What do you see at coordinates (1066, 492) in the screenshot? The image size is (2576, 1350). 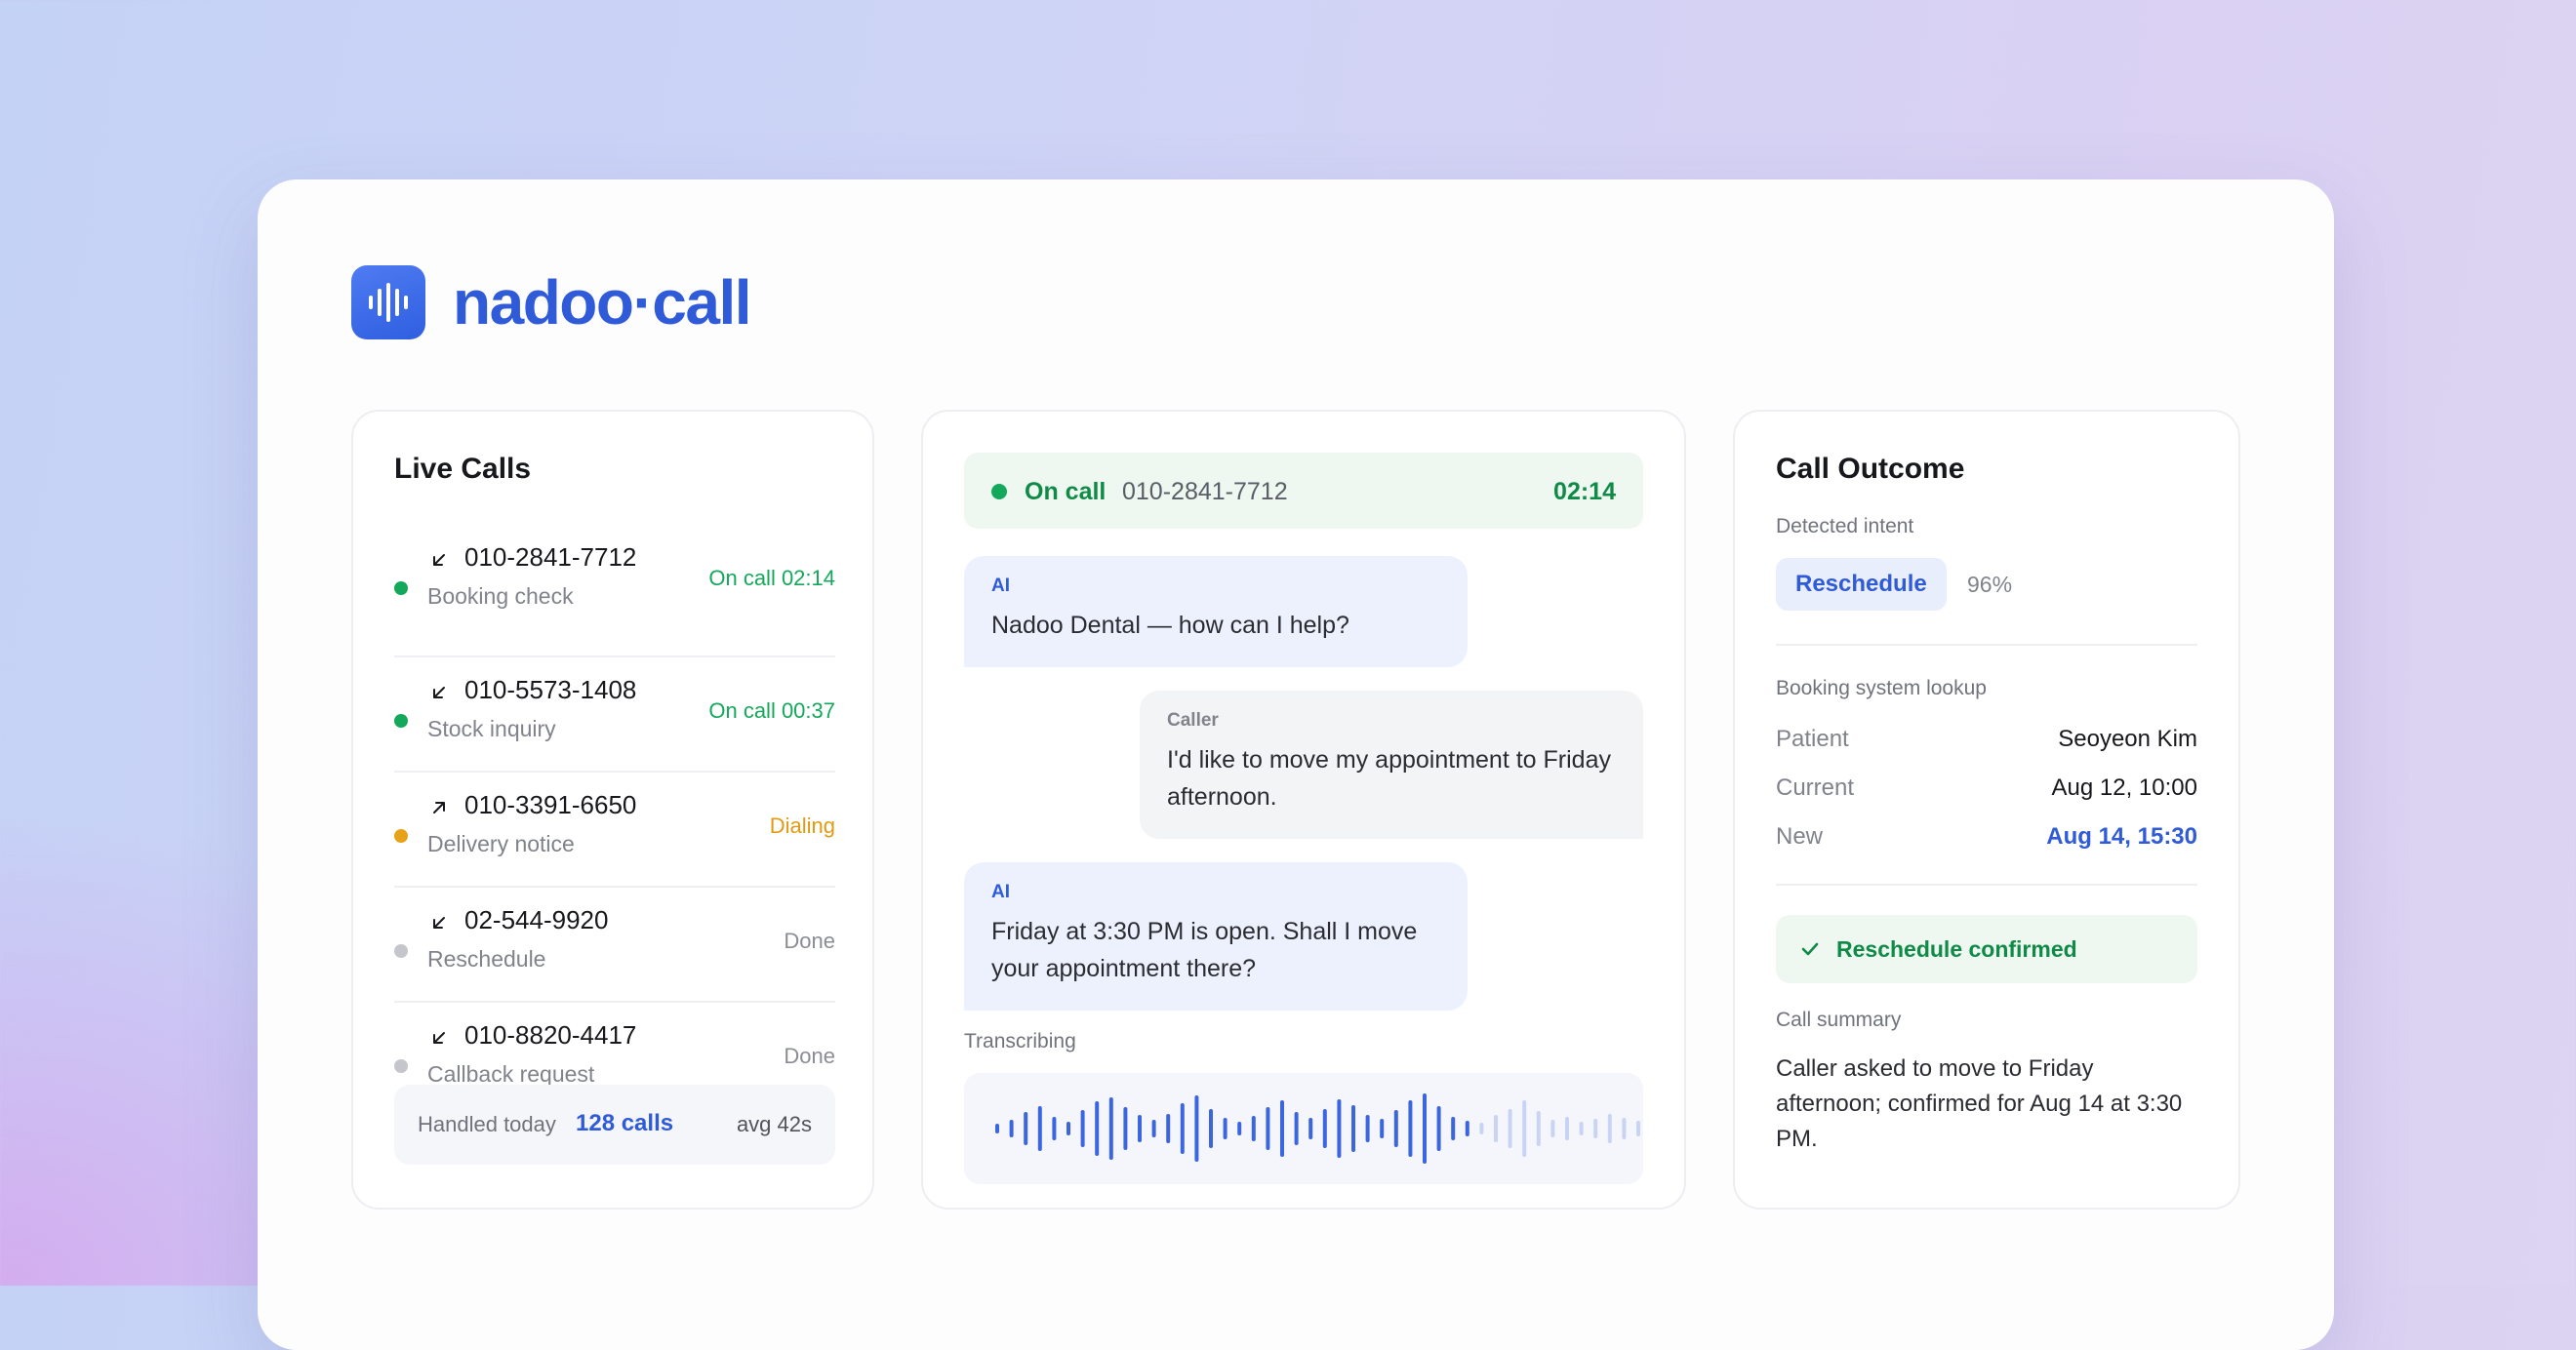 I see `call-state: On call` at bounding box center [1066, 492].